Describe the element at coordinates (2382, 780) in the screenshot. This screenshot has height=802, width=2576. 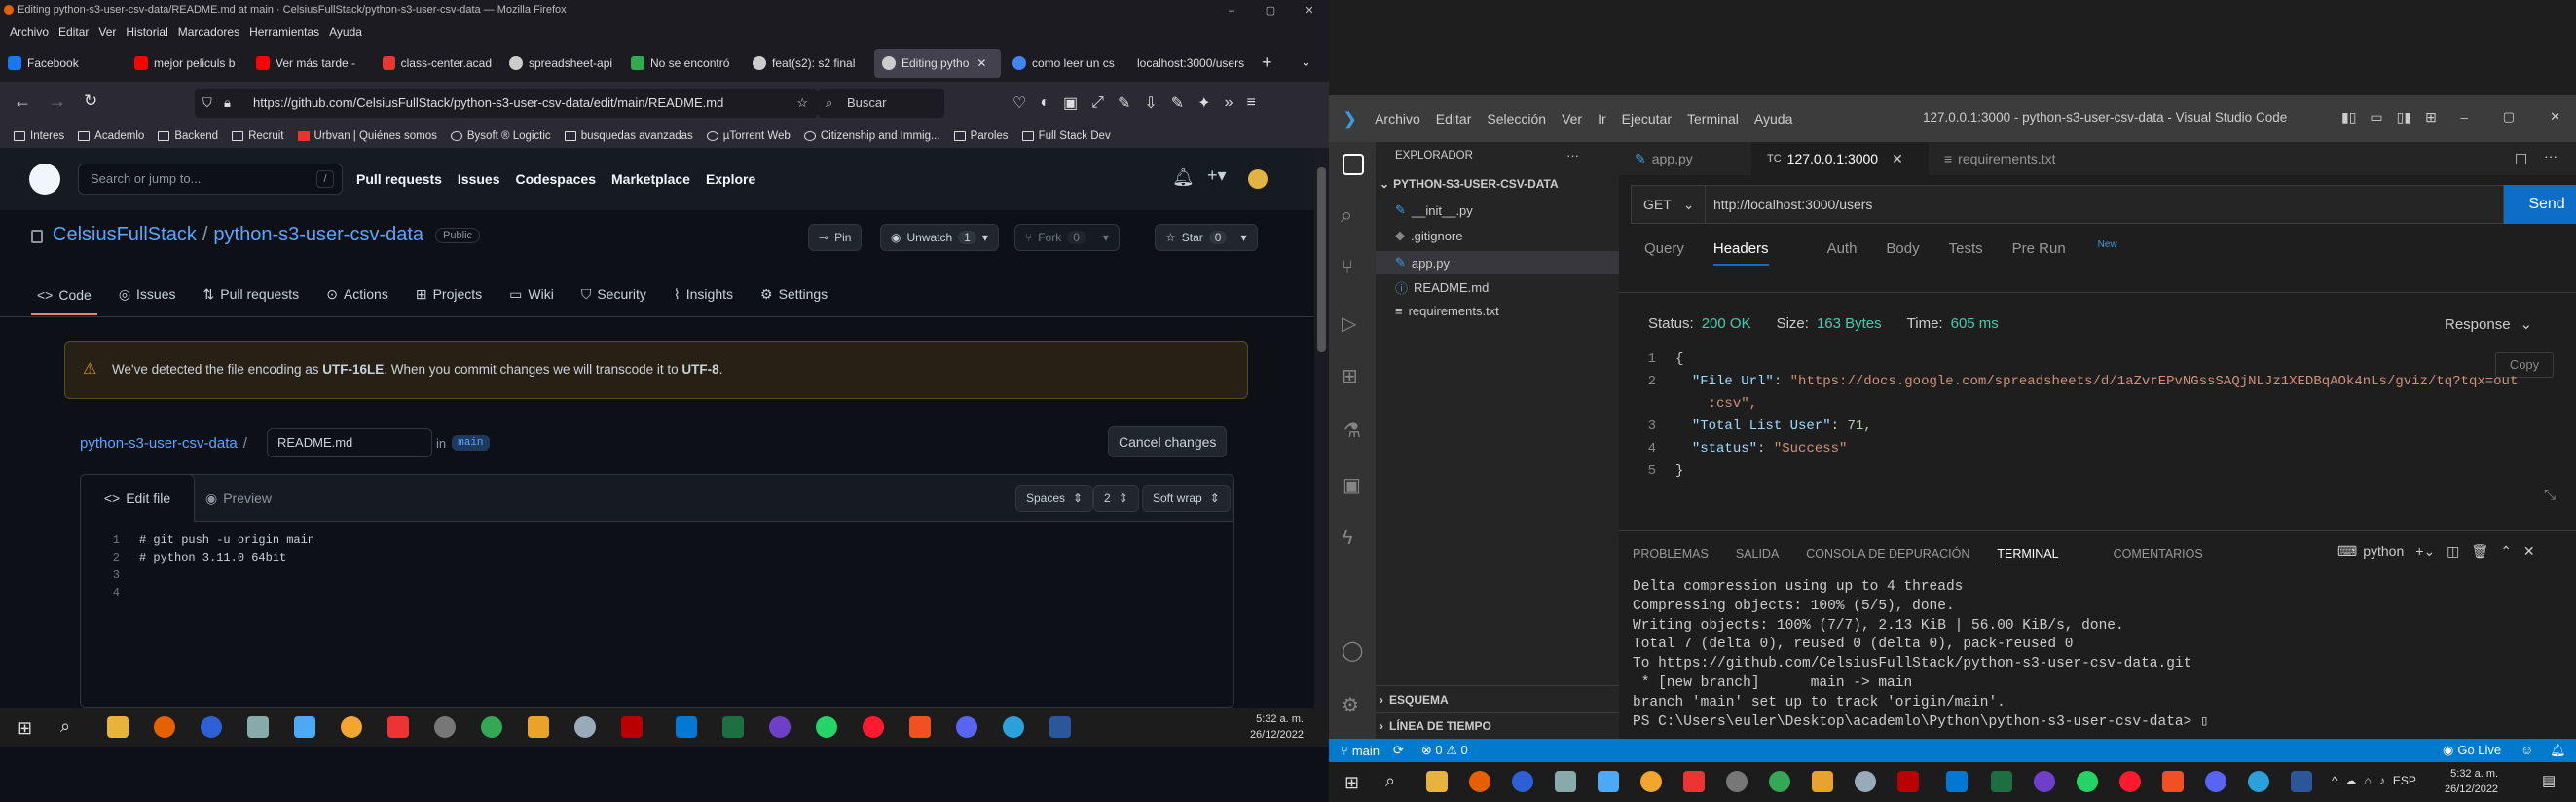
I see `volume-icon: ♪` at that location.